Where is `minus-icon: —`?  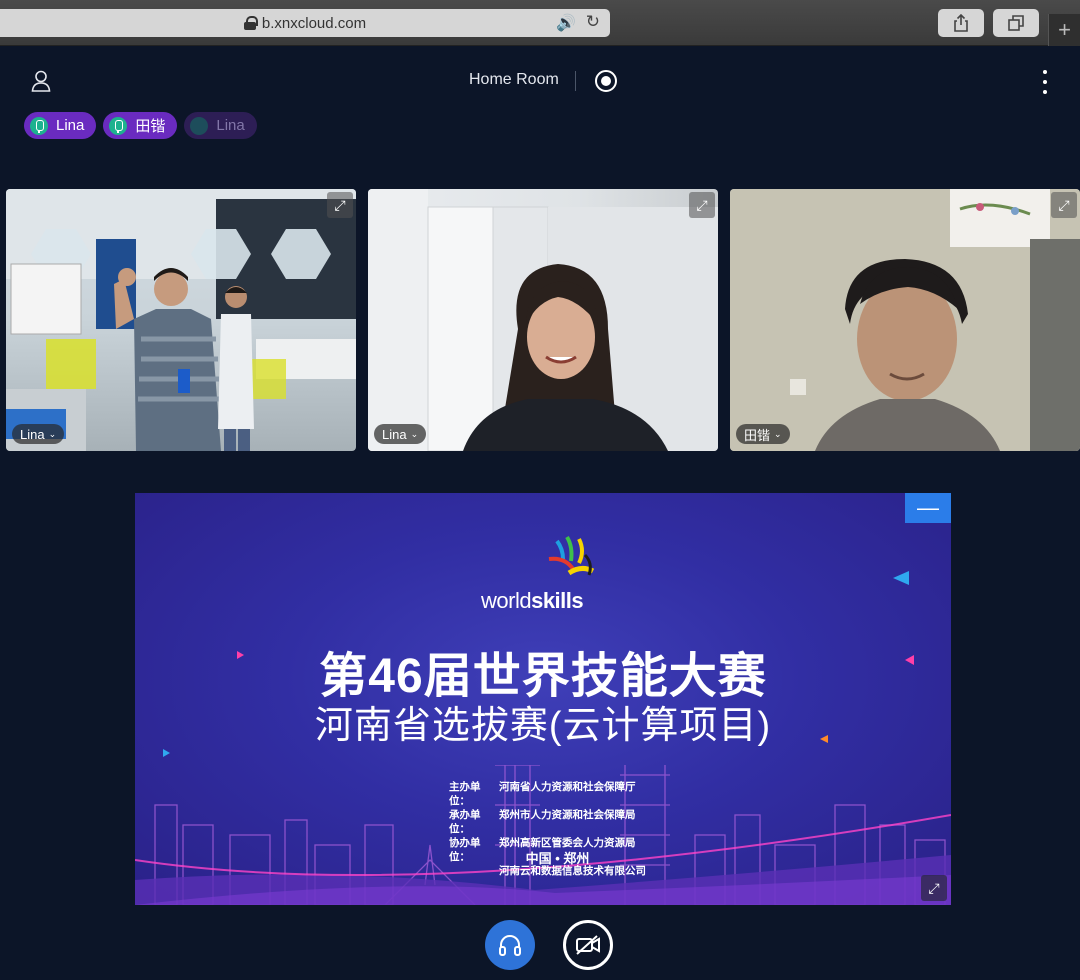 minus-icon: — is located at coordinates (928, 507).